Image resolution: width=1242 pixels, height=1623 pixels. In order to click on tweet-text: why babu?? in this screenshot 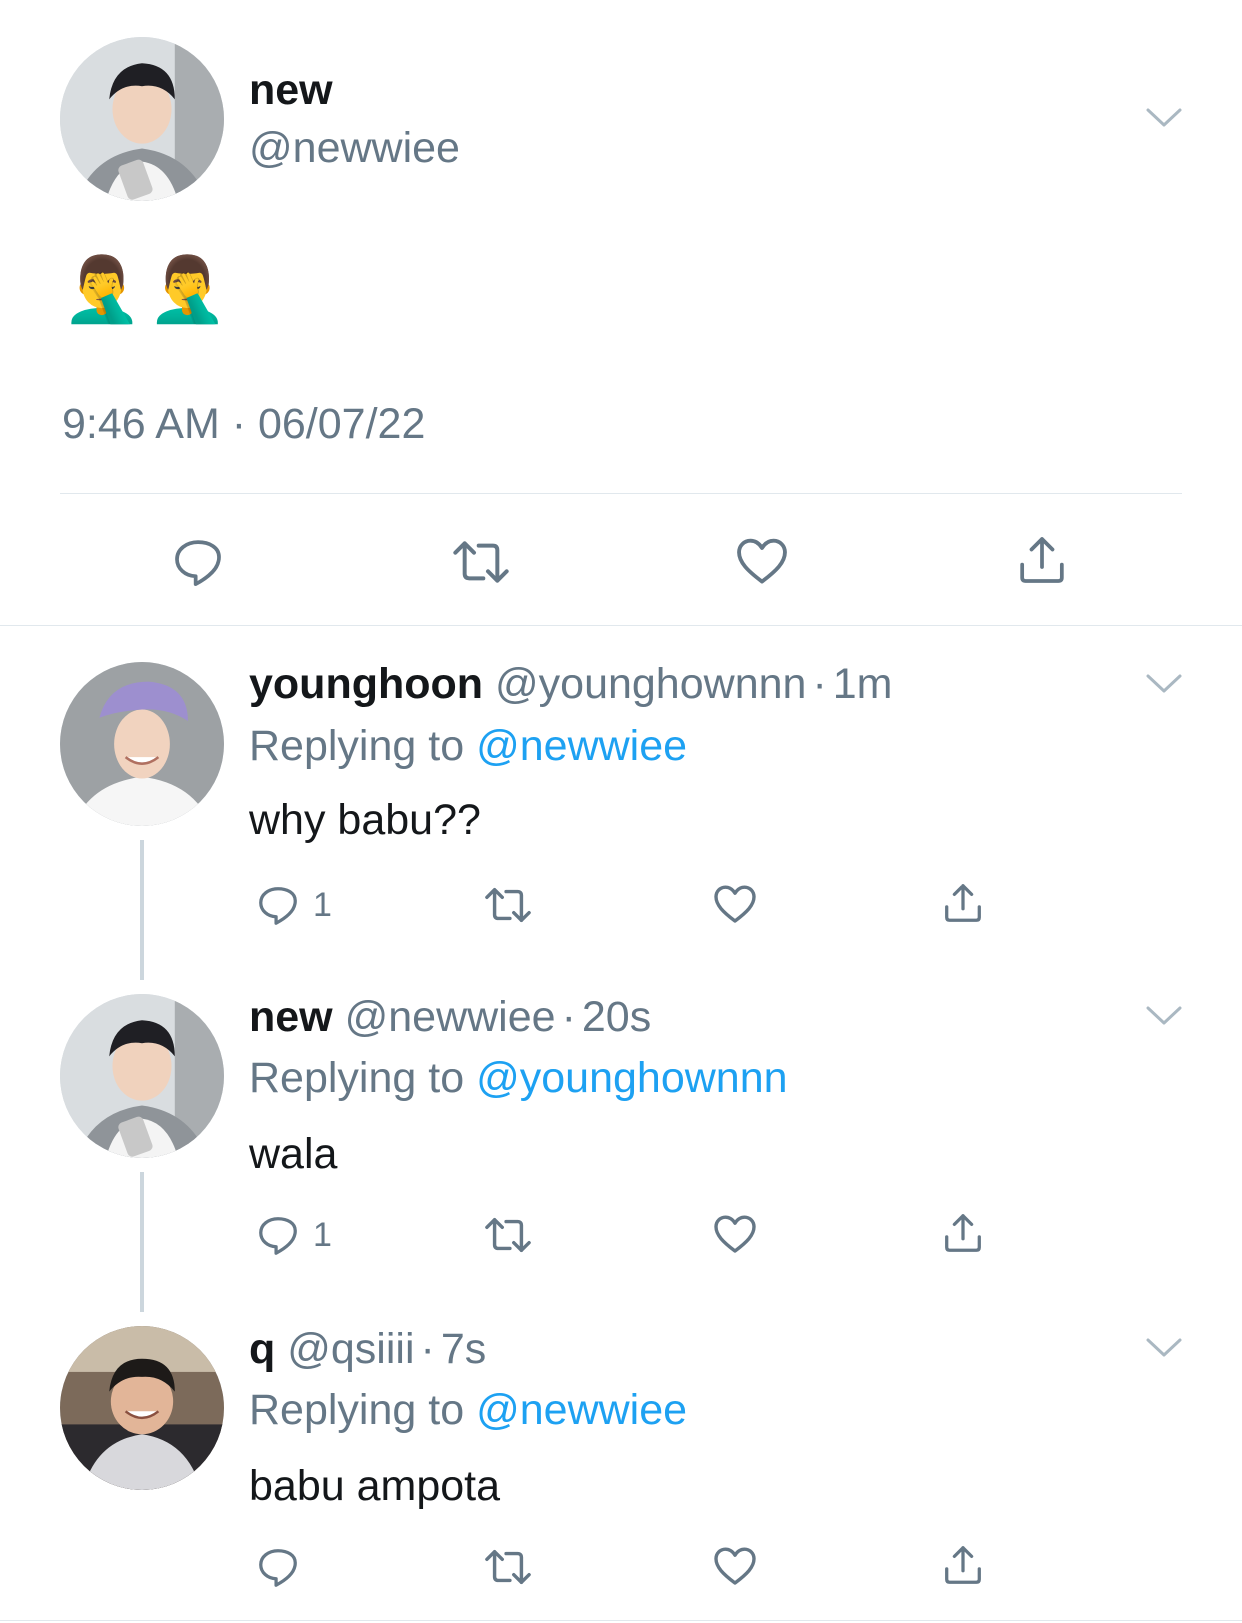, I will do `click(365, 820)`.